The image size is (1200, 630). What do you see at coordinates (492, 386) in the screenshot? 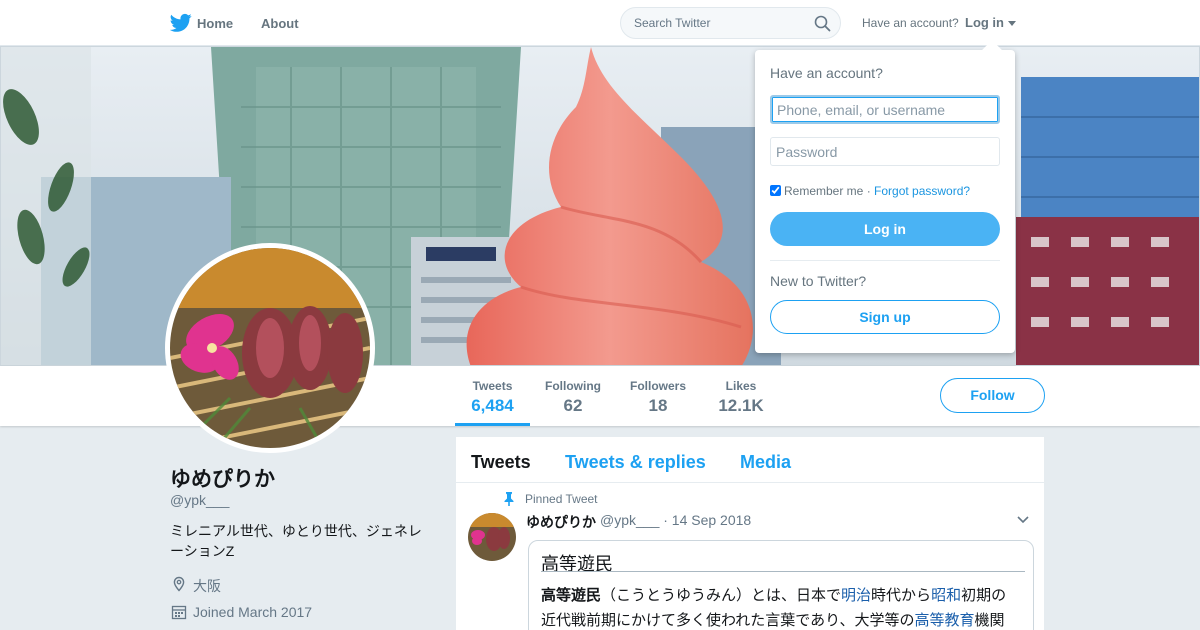
I see `stat-label: Tweets` at bounding box center [492, 386].